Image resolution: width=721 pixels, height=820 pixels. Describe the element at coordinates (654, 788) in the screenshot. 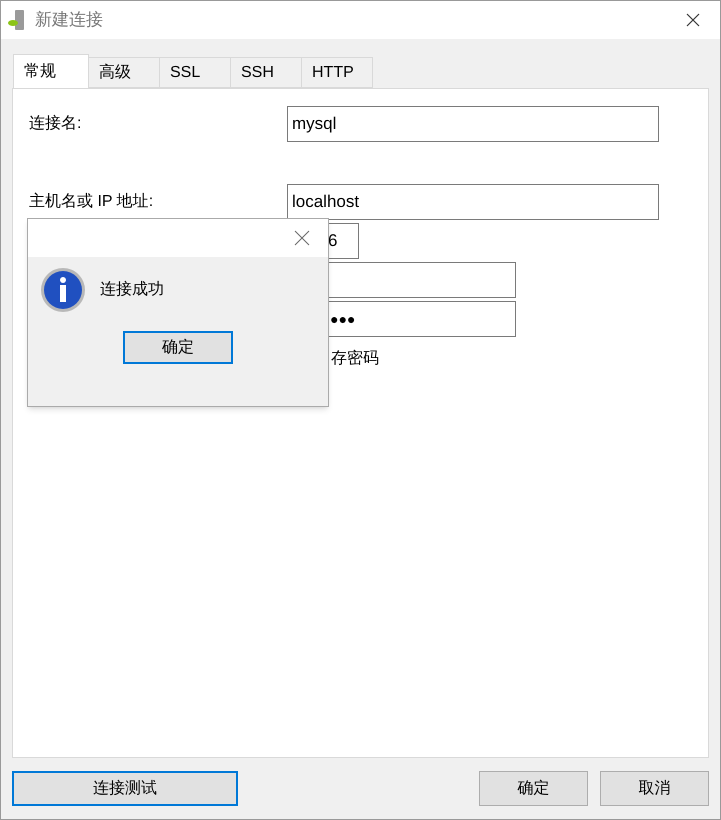

I see `dialog-button: 取消` at that location.